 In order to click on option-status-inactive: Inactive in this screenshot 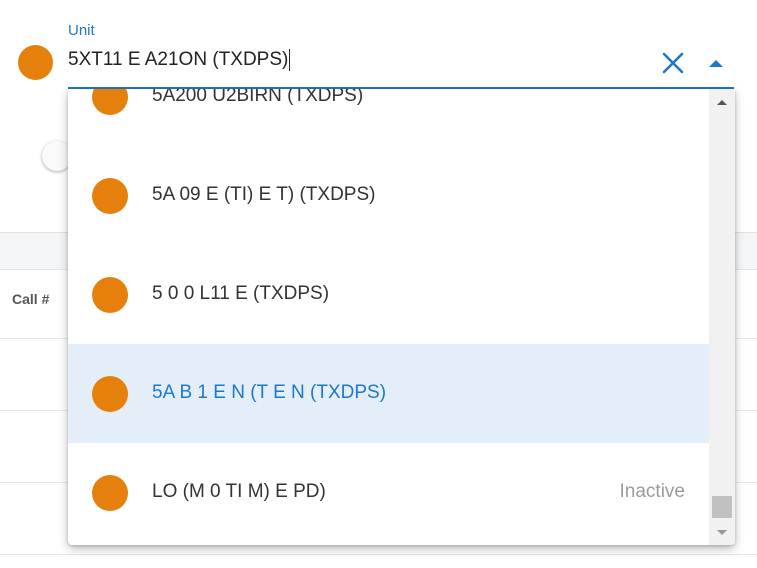, I will do `click(652, 491)`.